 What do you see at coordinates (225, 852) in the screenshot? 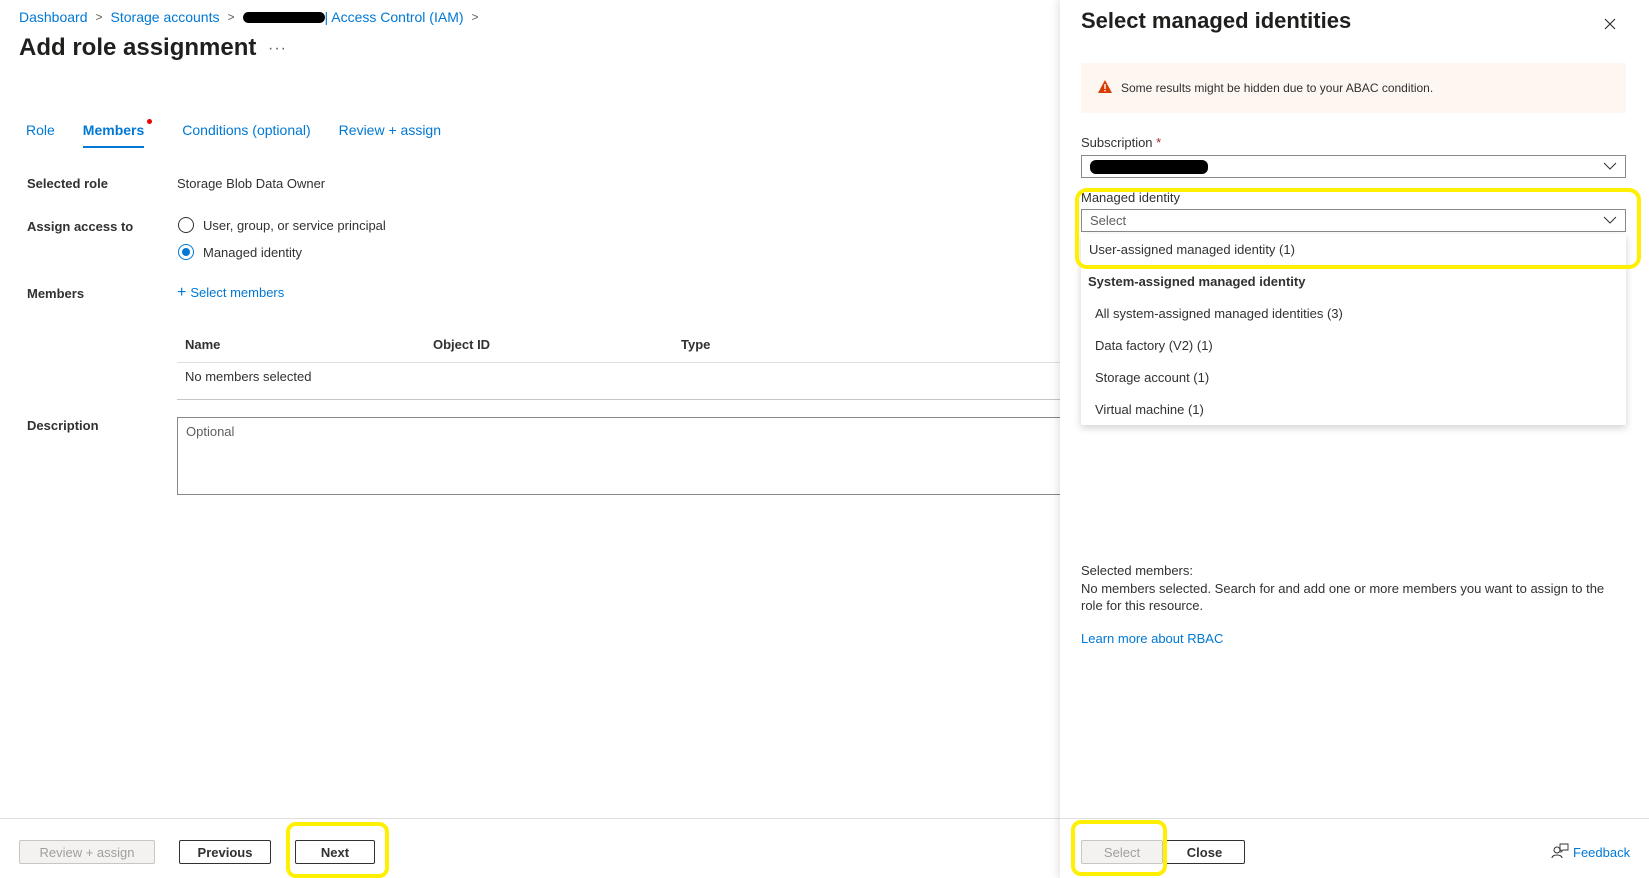
I see `previous-button: Previous` at bounding box center [225, 852].